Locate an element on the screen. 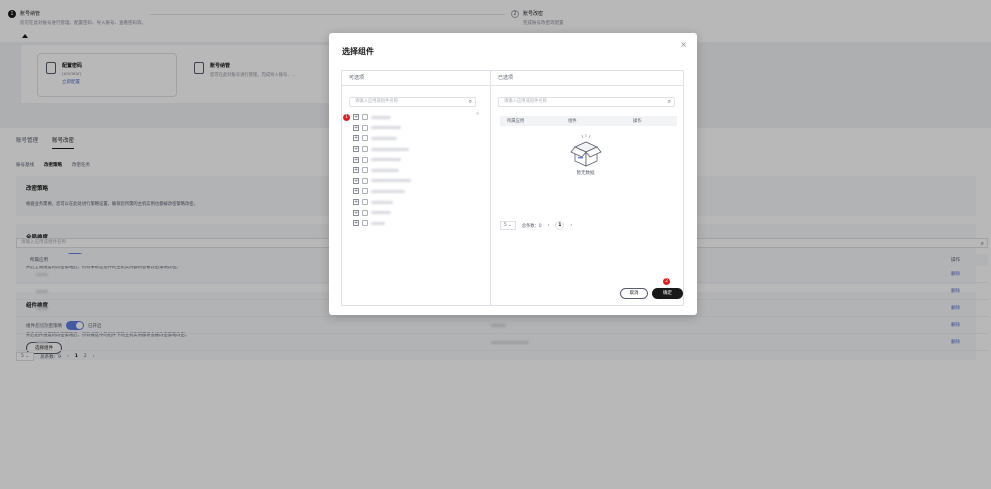 The image size is (991, 489). scrollbar-thumb is located at coordinates (477, 113).